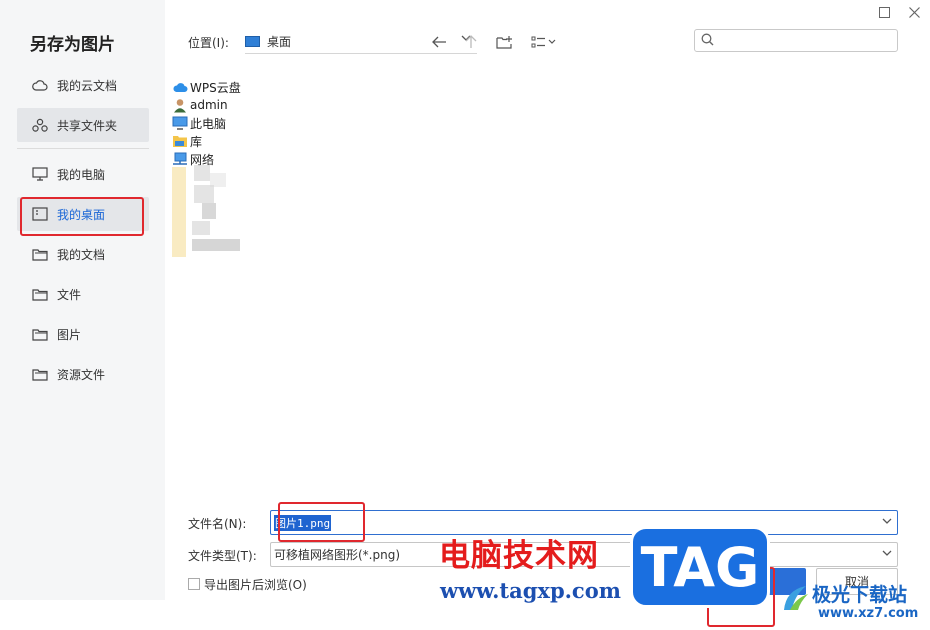  I want to click on sidebar-item-shared-folder: 共享文件夹, so click(83, 125).